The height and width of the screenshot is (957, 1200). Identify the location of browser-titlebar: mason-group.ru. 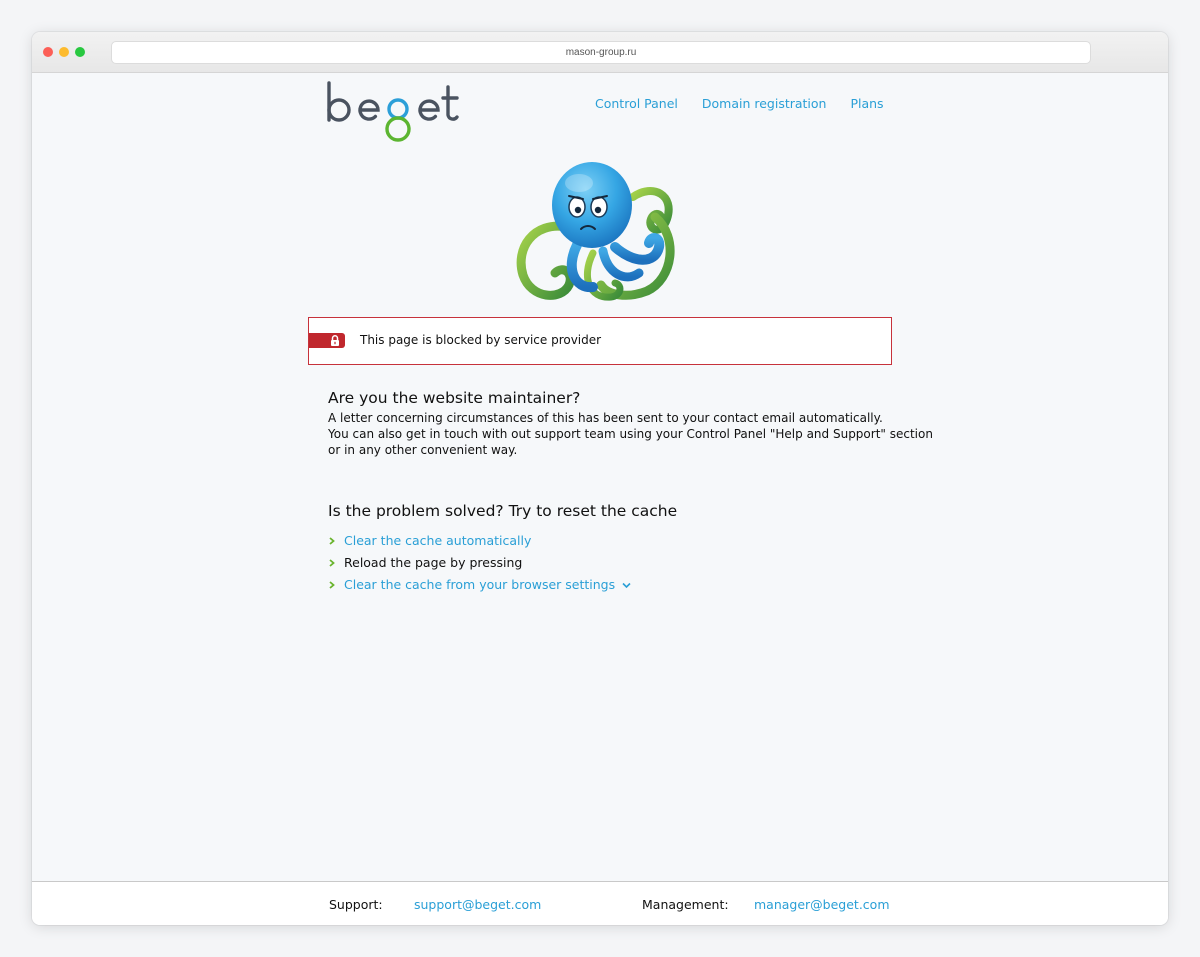
(600, 52).